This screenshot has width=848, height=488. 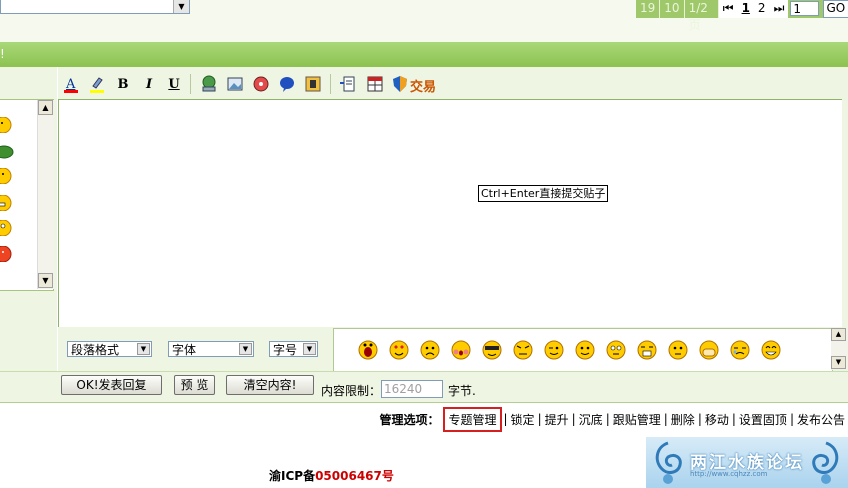 What do you see at coordinates (123, 84) in the screenshot?
I see `bold-icon: B` at bounding box center [123, 84].